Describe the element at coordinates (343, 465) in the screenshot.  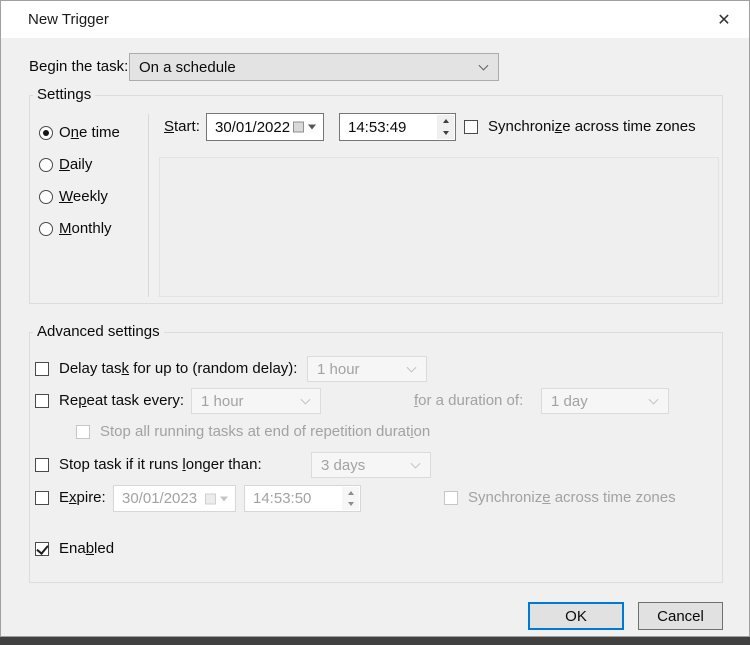
I see `stop-task-duration-value: 3 days` at that location.